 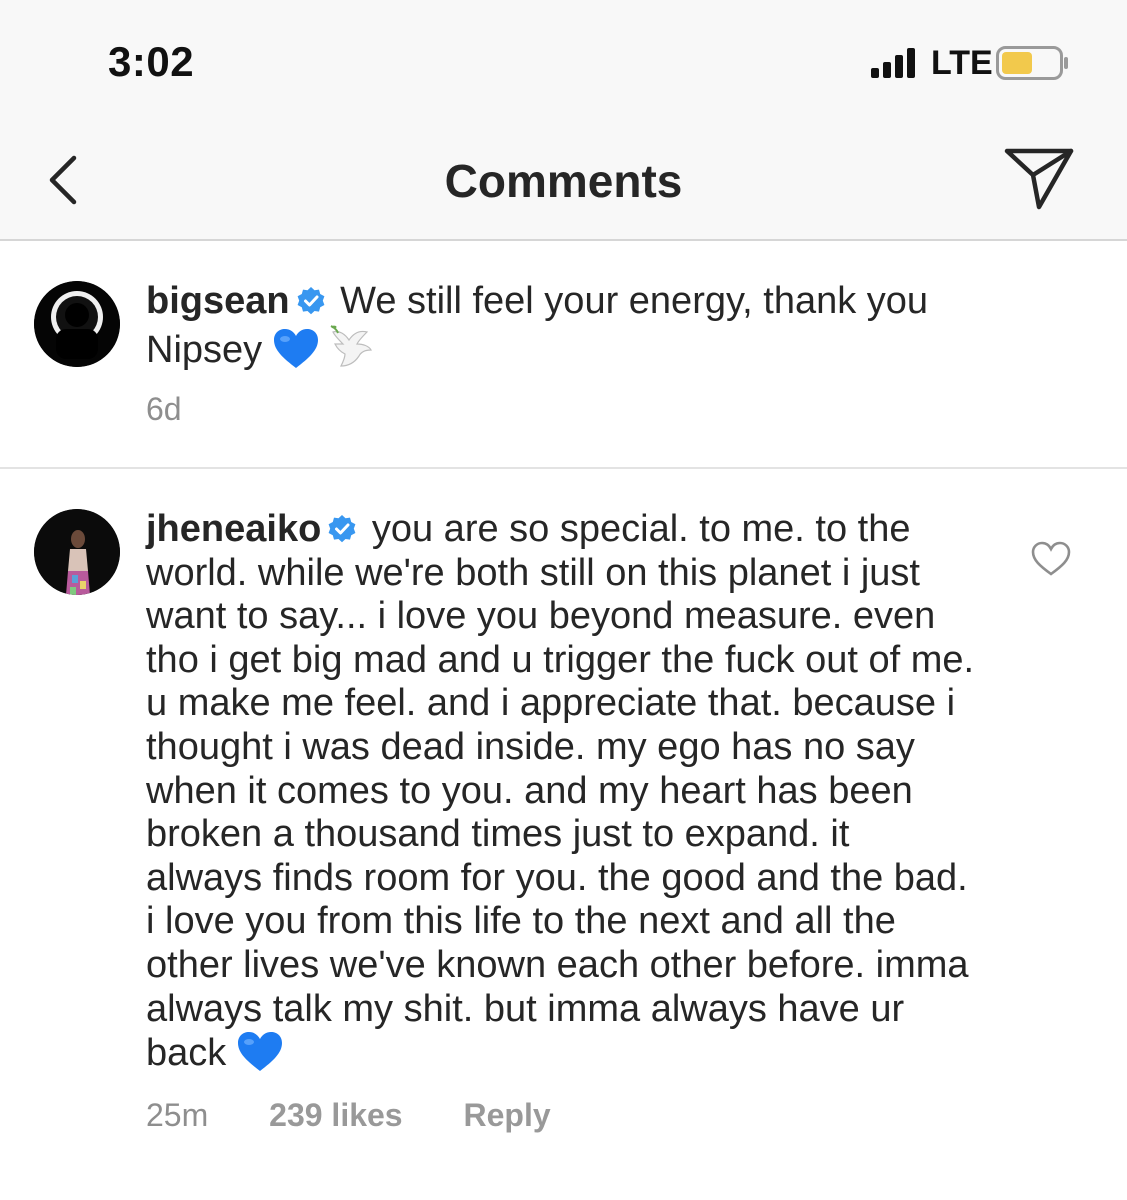 I want to click on like-heart-icon, so click(x=1051, y=559).